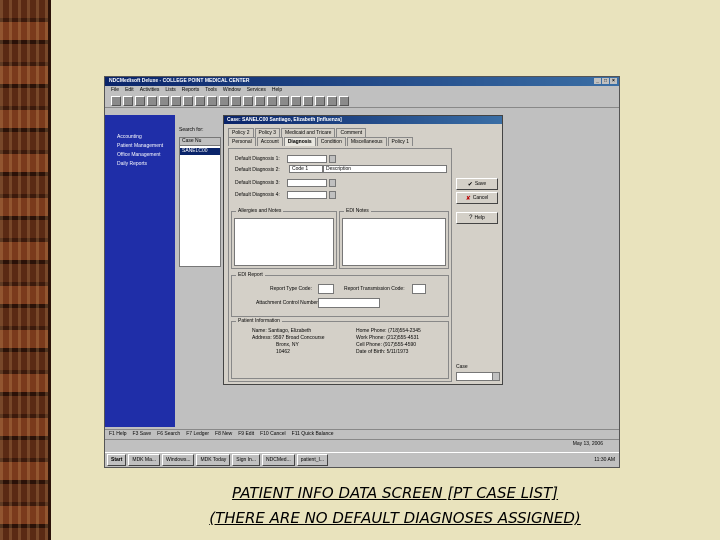 This screenshot has width=720, height=540. I want to click on tab-condition: Condition, so click(331, 141).